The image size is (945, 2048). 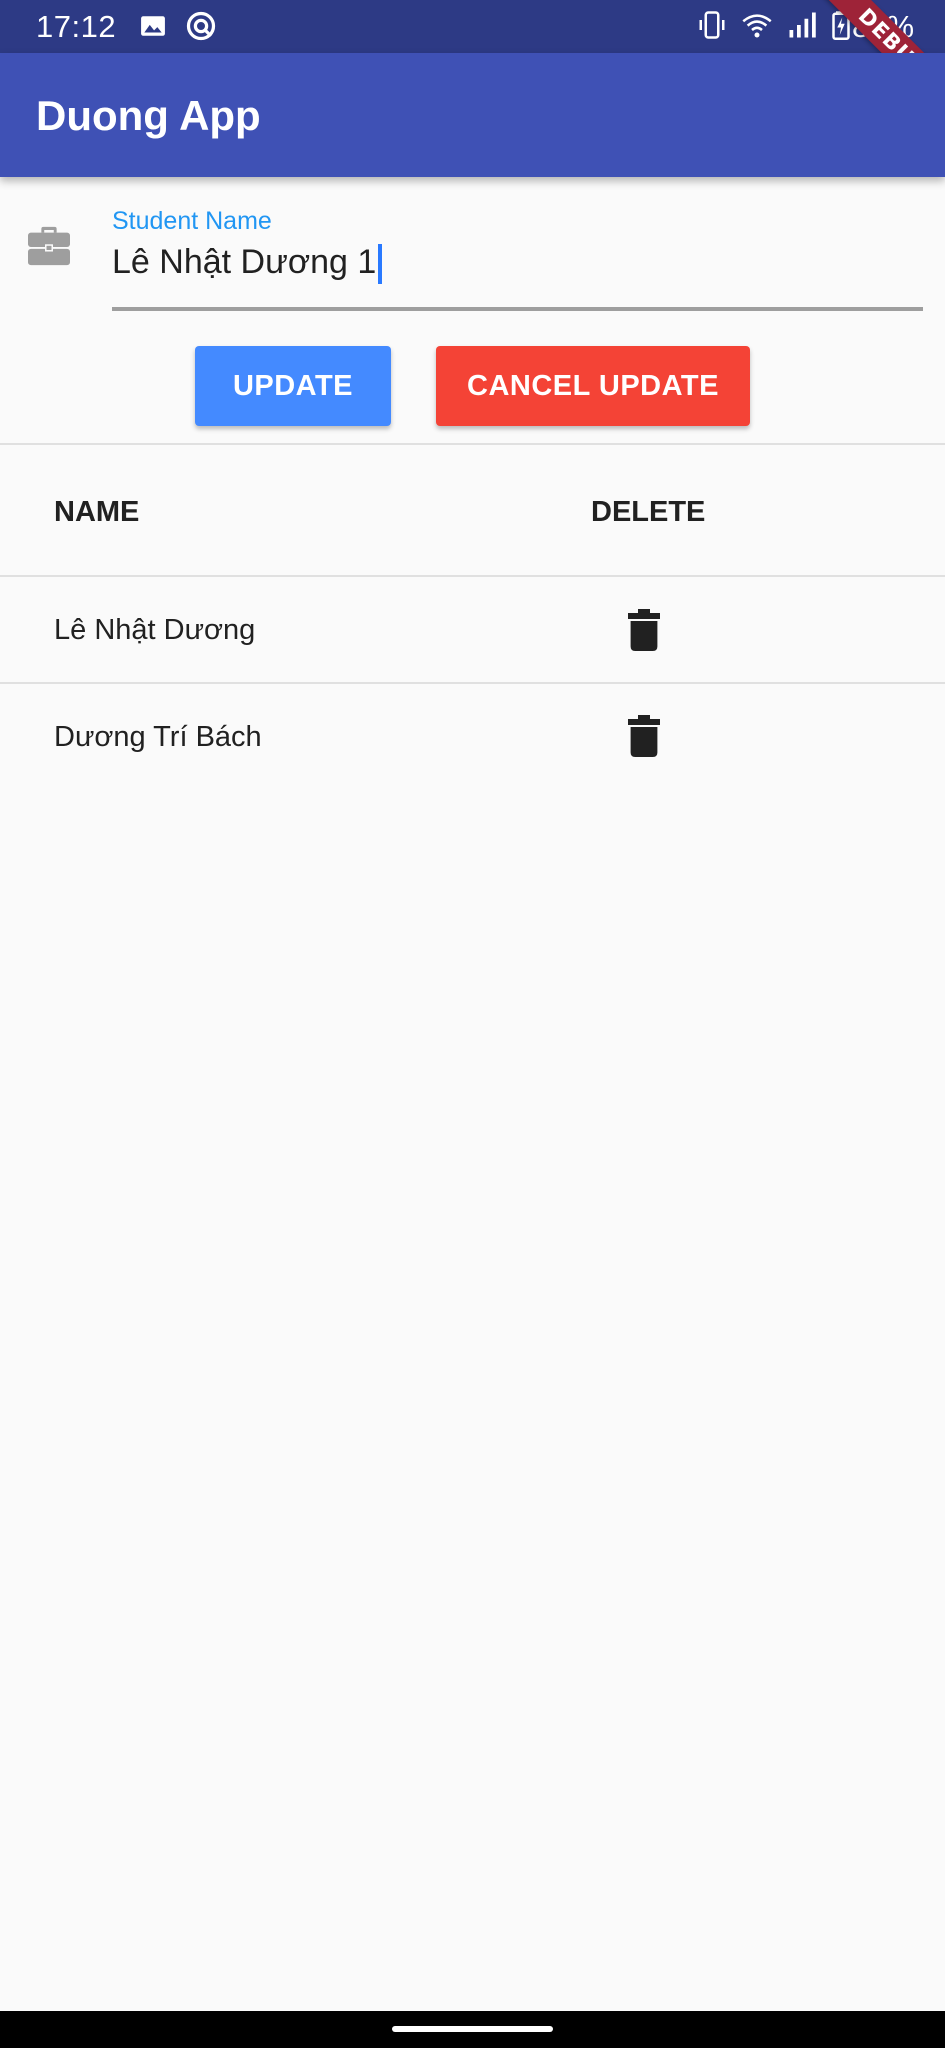 What do you see at coordinates (883, 26) in the screenshot?
I see `battery-percentage: 88%` at bounding box center [883, 26].